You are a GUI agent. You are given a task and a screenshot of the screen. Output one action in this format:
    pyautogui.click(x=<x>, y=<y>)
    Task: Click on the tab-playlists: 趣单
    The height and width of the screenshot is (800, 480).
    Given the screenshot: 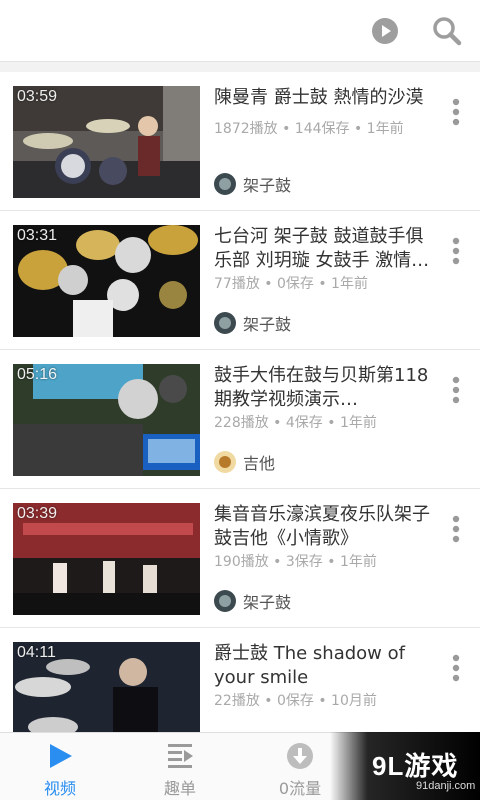 What is the action you would take?
    pyautogui.click(x=180, y=766)
    